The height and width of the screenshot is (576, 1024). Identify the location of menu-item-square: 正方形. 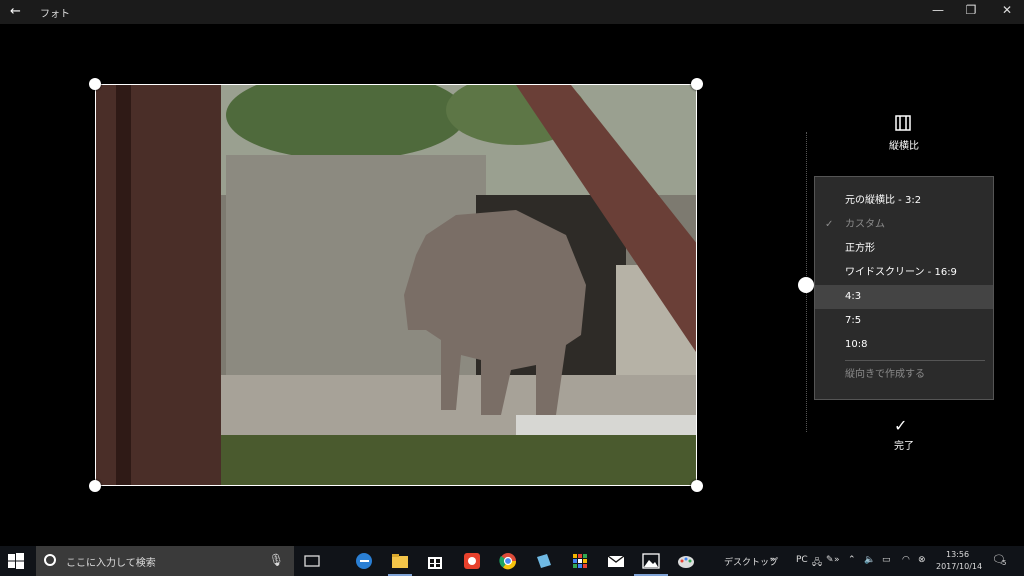
(904, 249).